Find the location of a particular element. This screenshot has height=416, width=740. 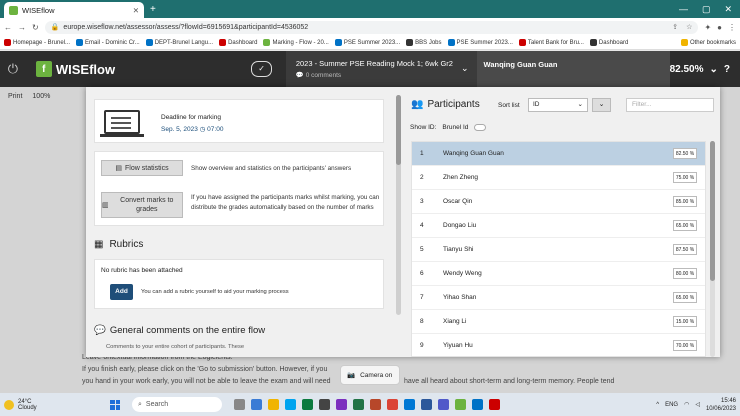

participant-row: 7 Yihao Shan 65.00 % is located at coordinates (558, 298).